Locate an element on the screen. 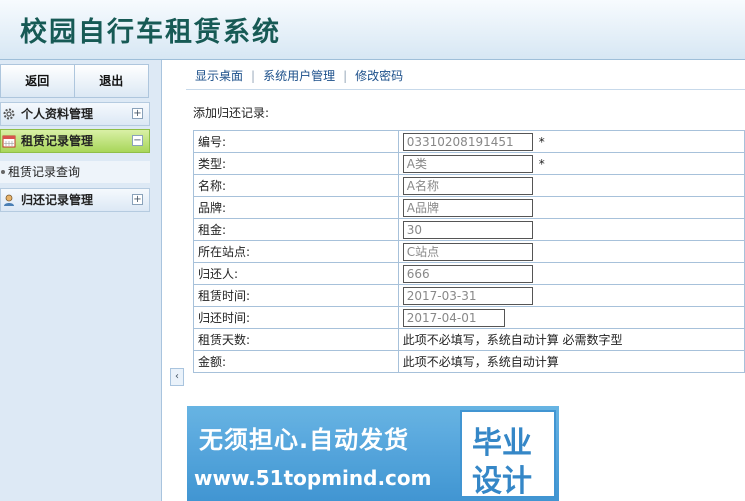 This screenshot has width=745, height=501. returner-field: 666 is located at coordinates (467, 273).